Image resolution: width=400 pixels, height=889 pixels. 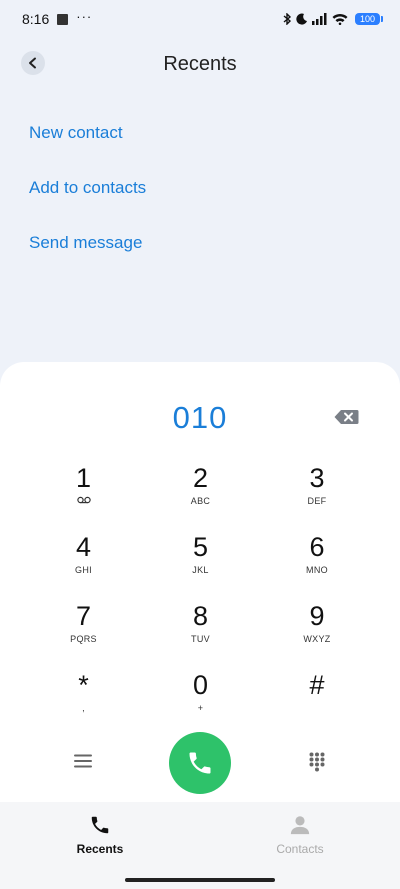 I want to click on dialpad-toggle-button, so click(x=317, y=764).